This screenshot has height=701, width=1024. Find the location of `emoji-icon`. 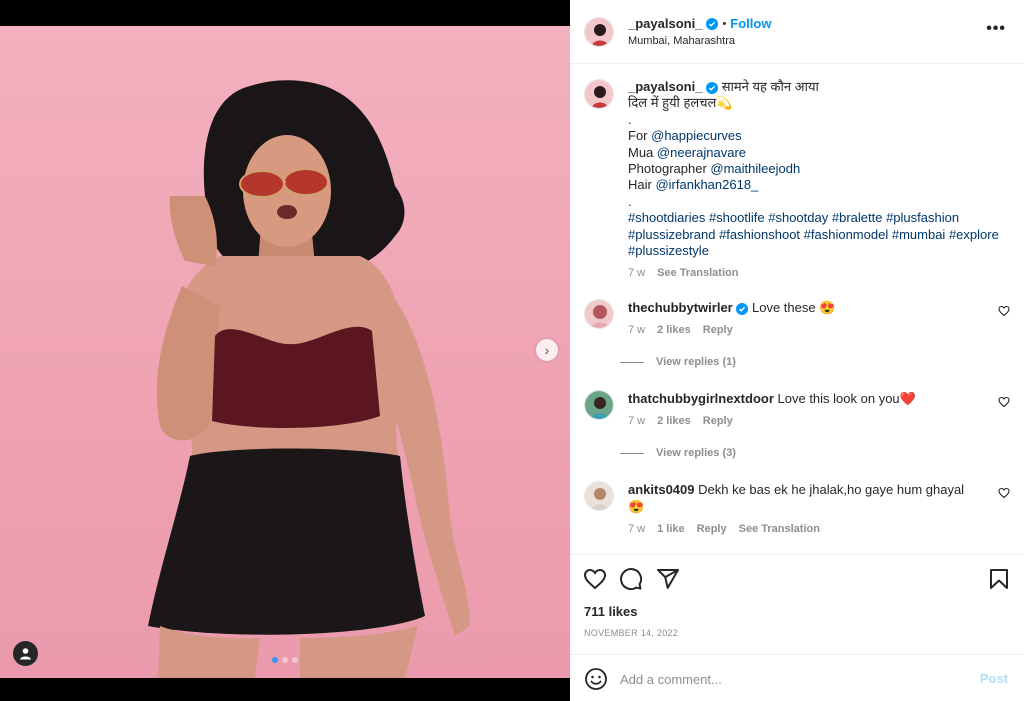

emoji-icon is located at coordinates (596, 679).